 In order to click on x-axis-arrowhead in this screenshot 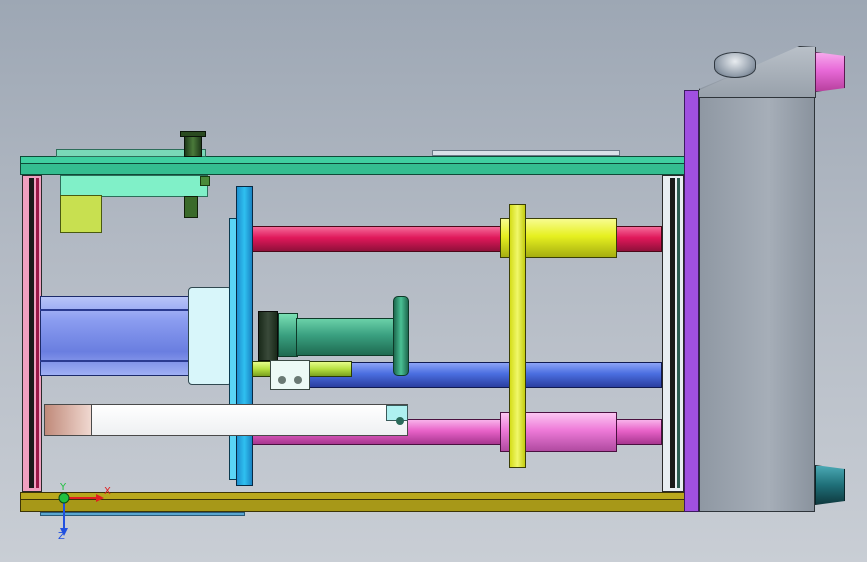, I will do `click(100, 498)`.